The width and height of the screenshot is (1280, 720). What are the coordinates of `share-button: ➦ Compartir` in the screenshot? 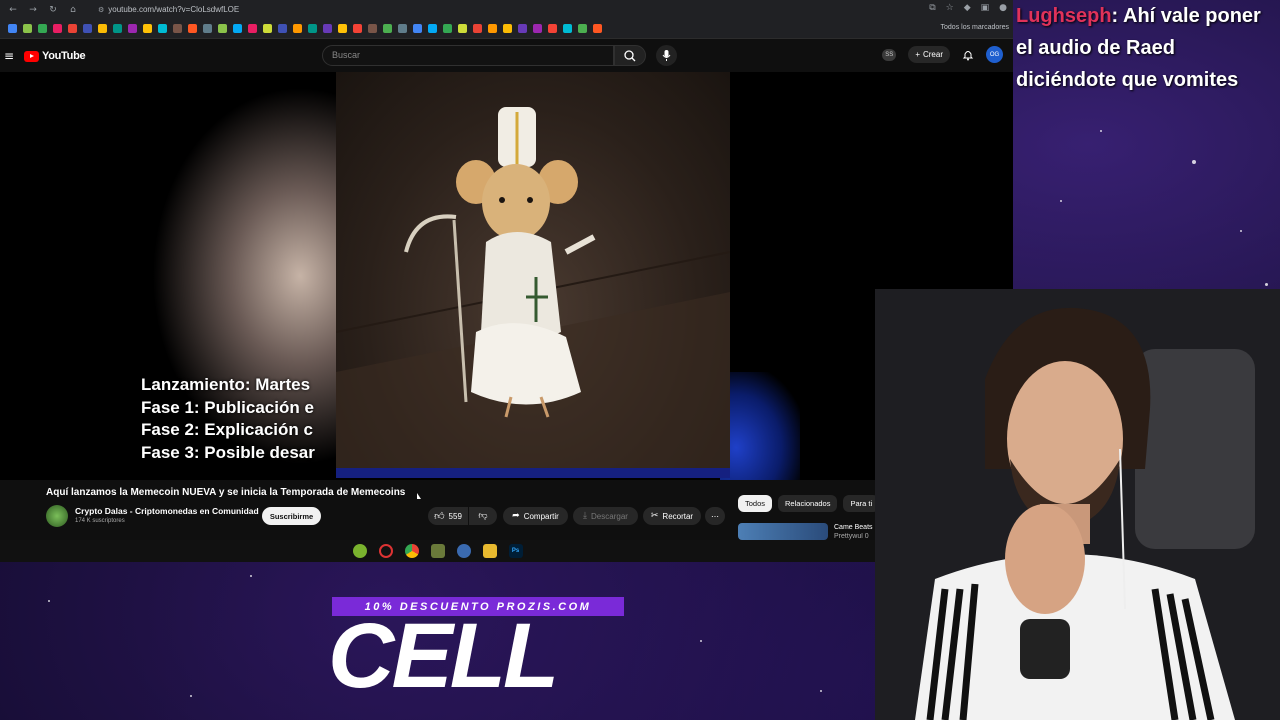 It's located at (535, 516).